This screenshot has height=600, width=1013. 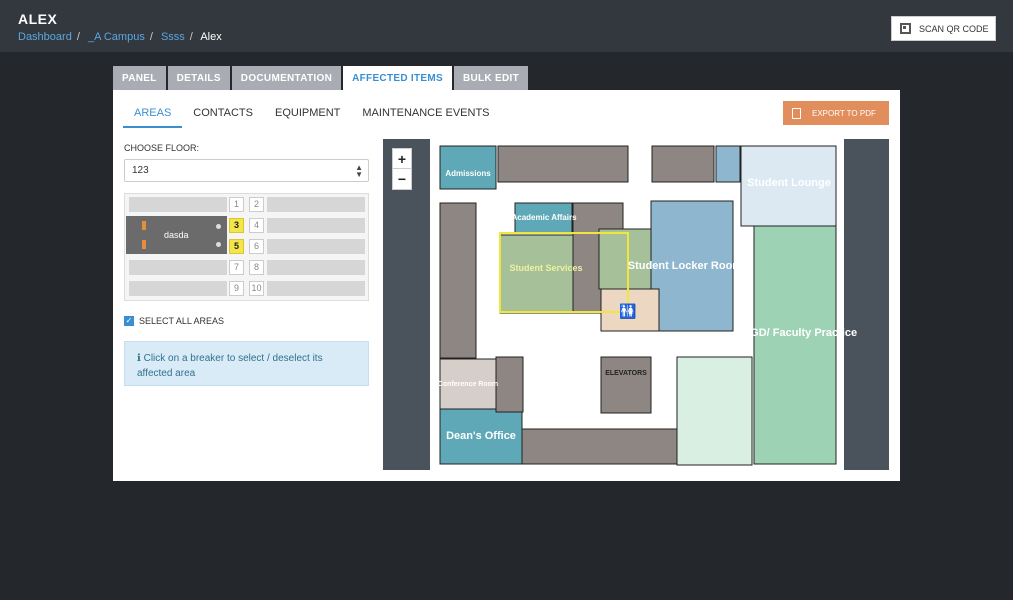 What do you see at coordinates (905, 28) in the screenshot?
I see `qr-code-icon` at bounding box center [905, 28].